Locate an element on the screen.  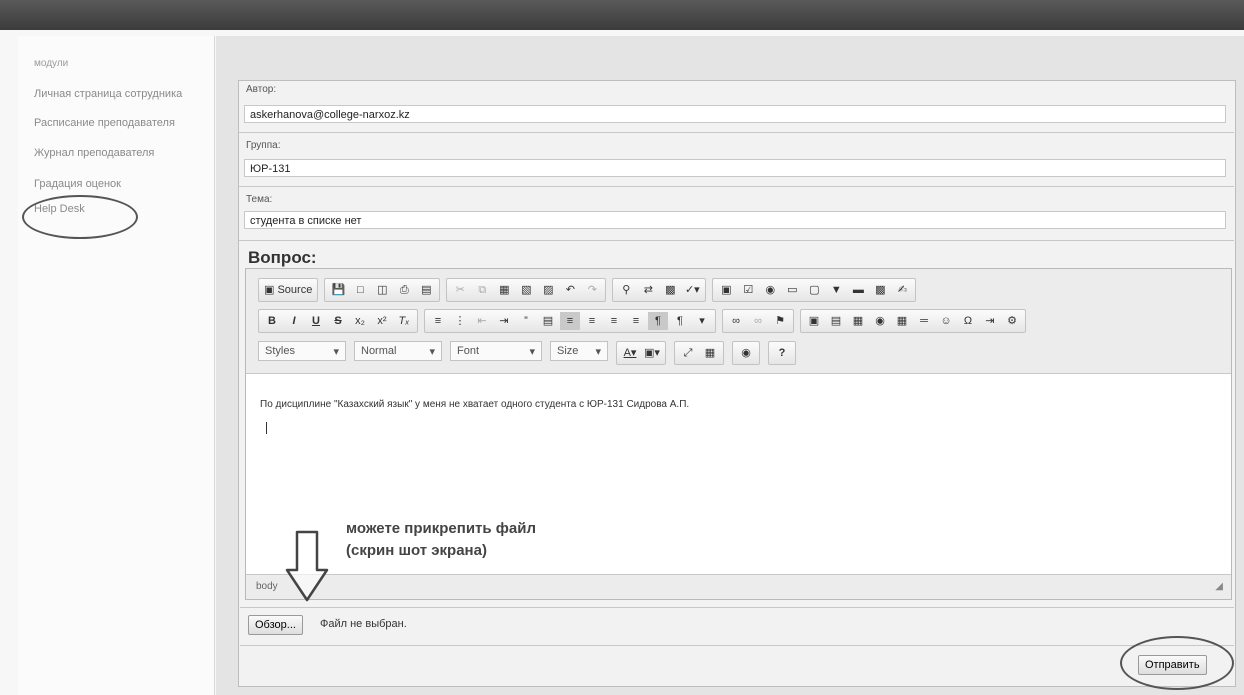
text-color-icon: A▾ is located at coordinates (630, 353).